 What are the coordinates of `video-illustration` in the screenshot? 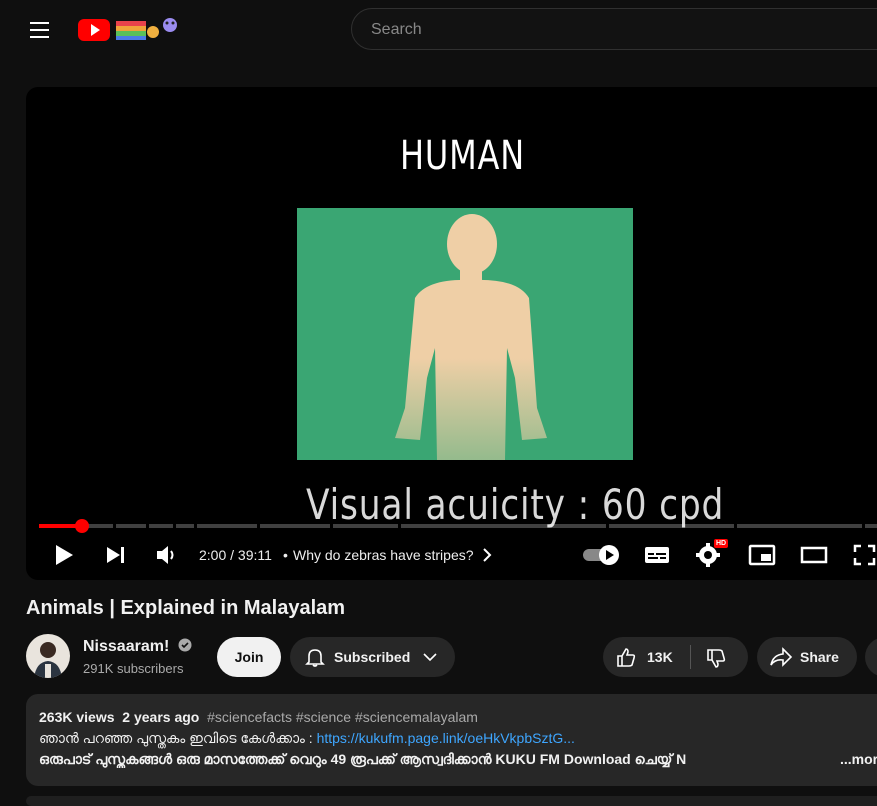 It's located at (465, 334).